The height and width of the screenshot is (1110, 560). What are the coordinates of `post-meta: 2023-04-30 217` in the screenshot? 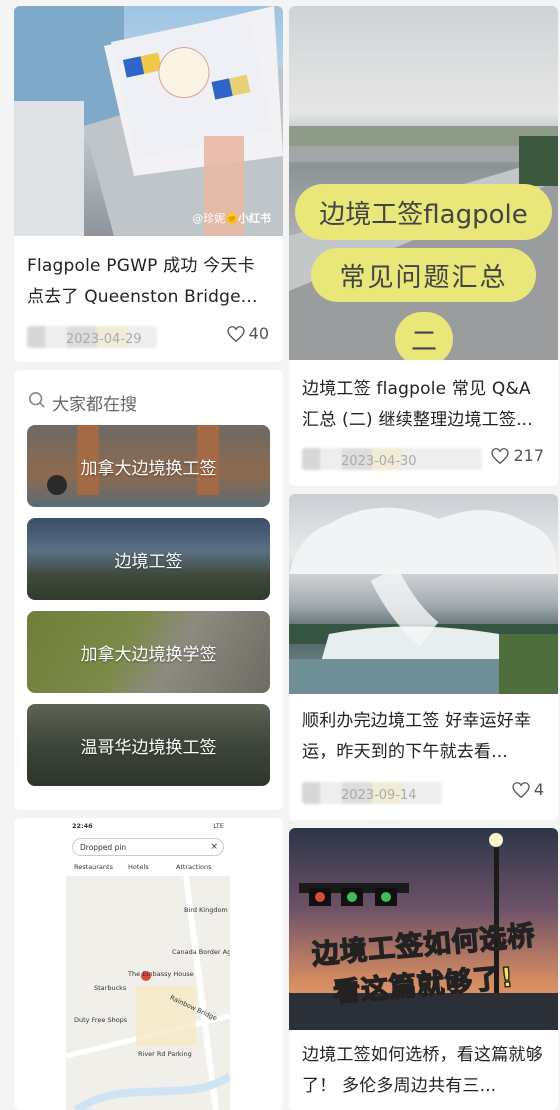 It's located at (423, 460).